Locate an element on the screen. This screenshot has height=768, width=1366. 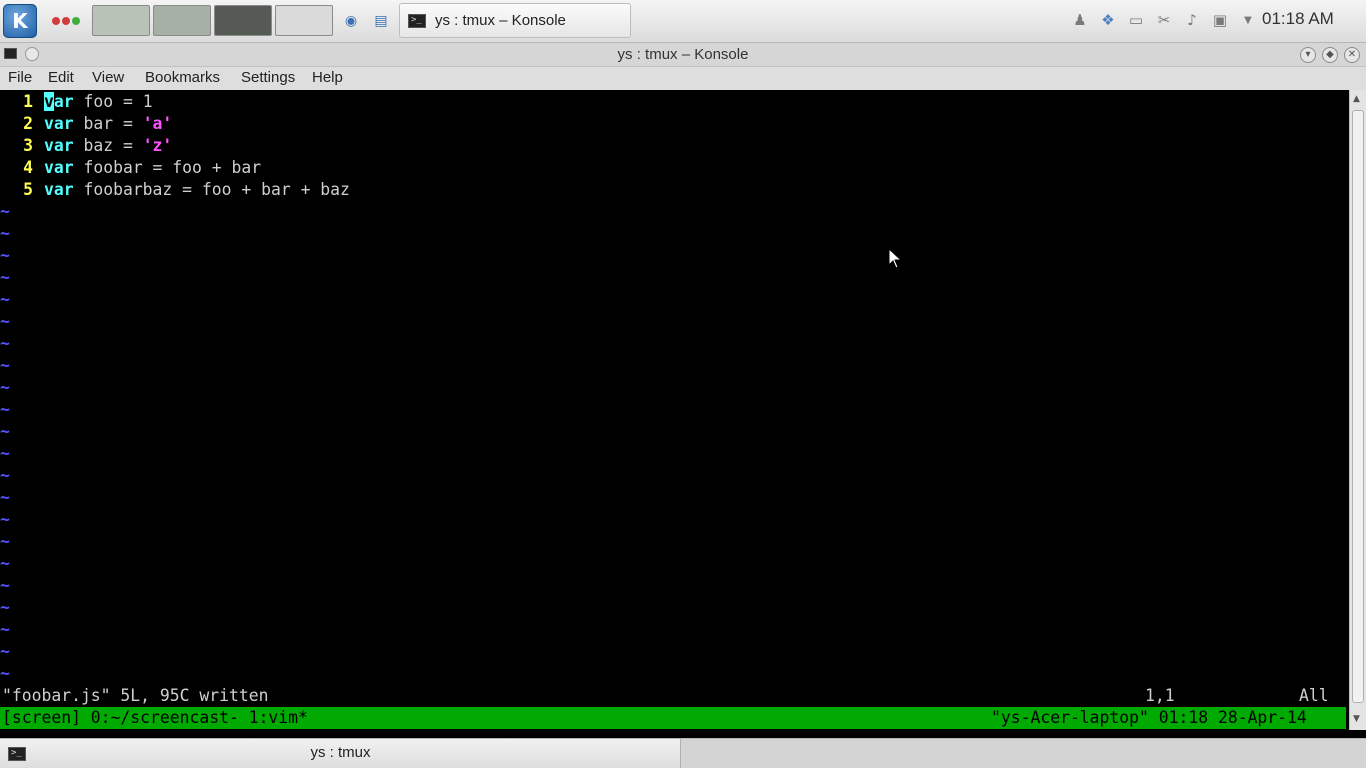
system-tray: ♟ ❖ ▭ ✂ ♪ ▣ ▼ is located at coordinates (1164, 20).